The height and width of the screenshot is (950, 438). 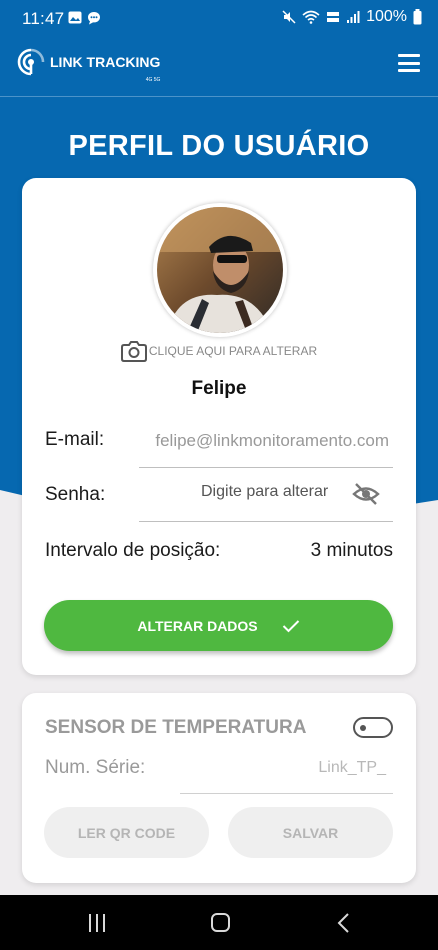 I want to click on hamburger-menu-icon, so click(x=409, y=63).